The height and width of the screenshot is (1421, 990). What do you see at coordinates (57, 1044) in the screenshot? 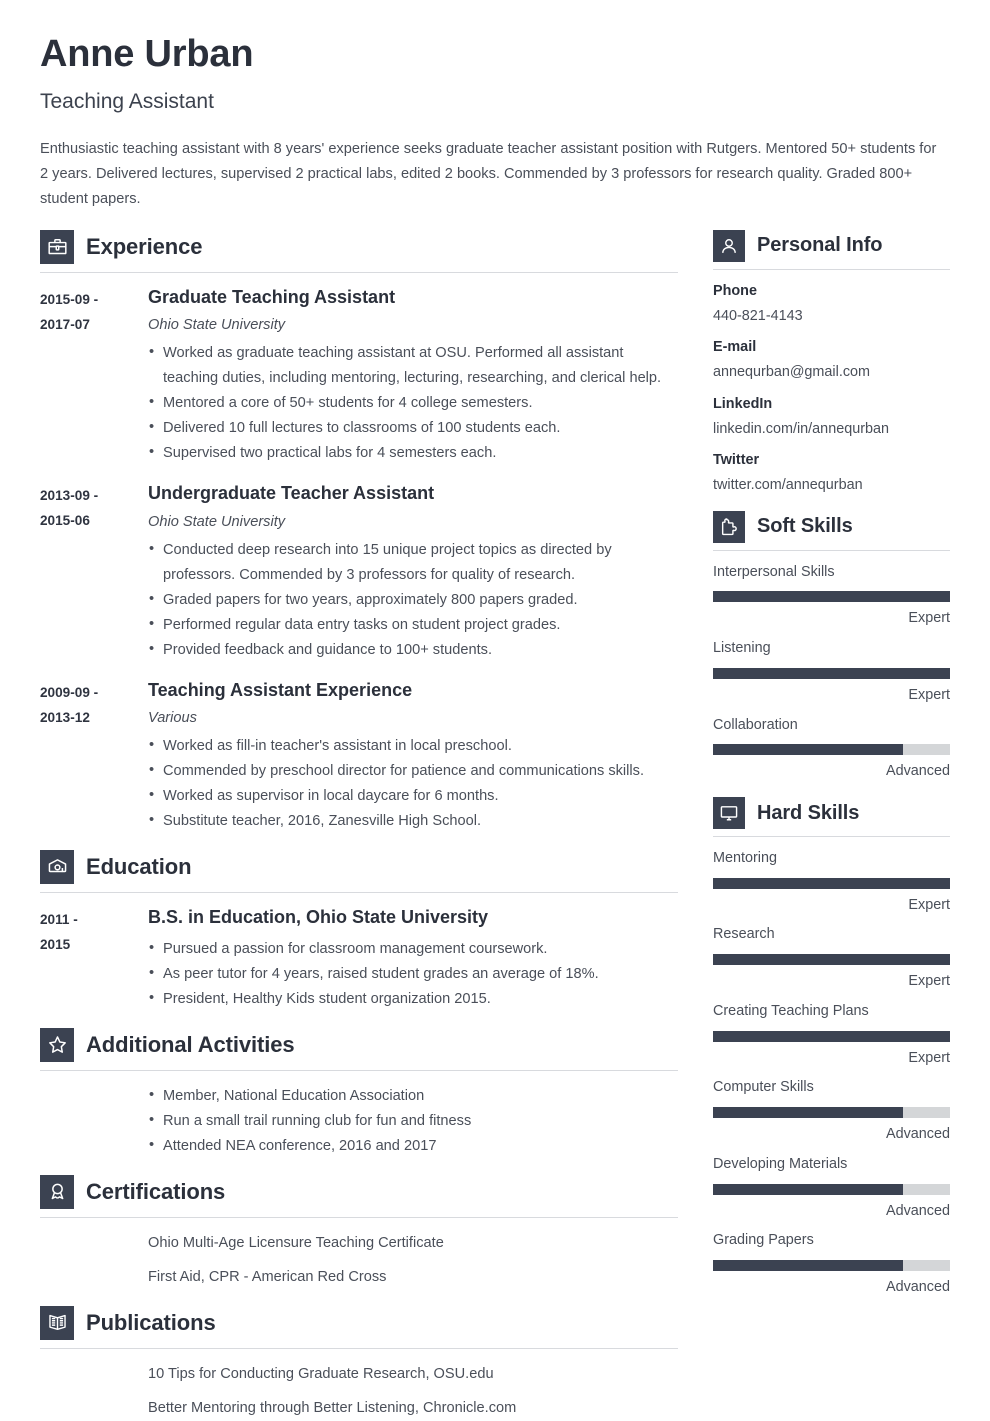
I see `star-icon` at bounding box center [57, 1044].